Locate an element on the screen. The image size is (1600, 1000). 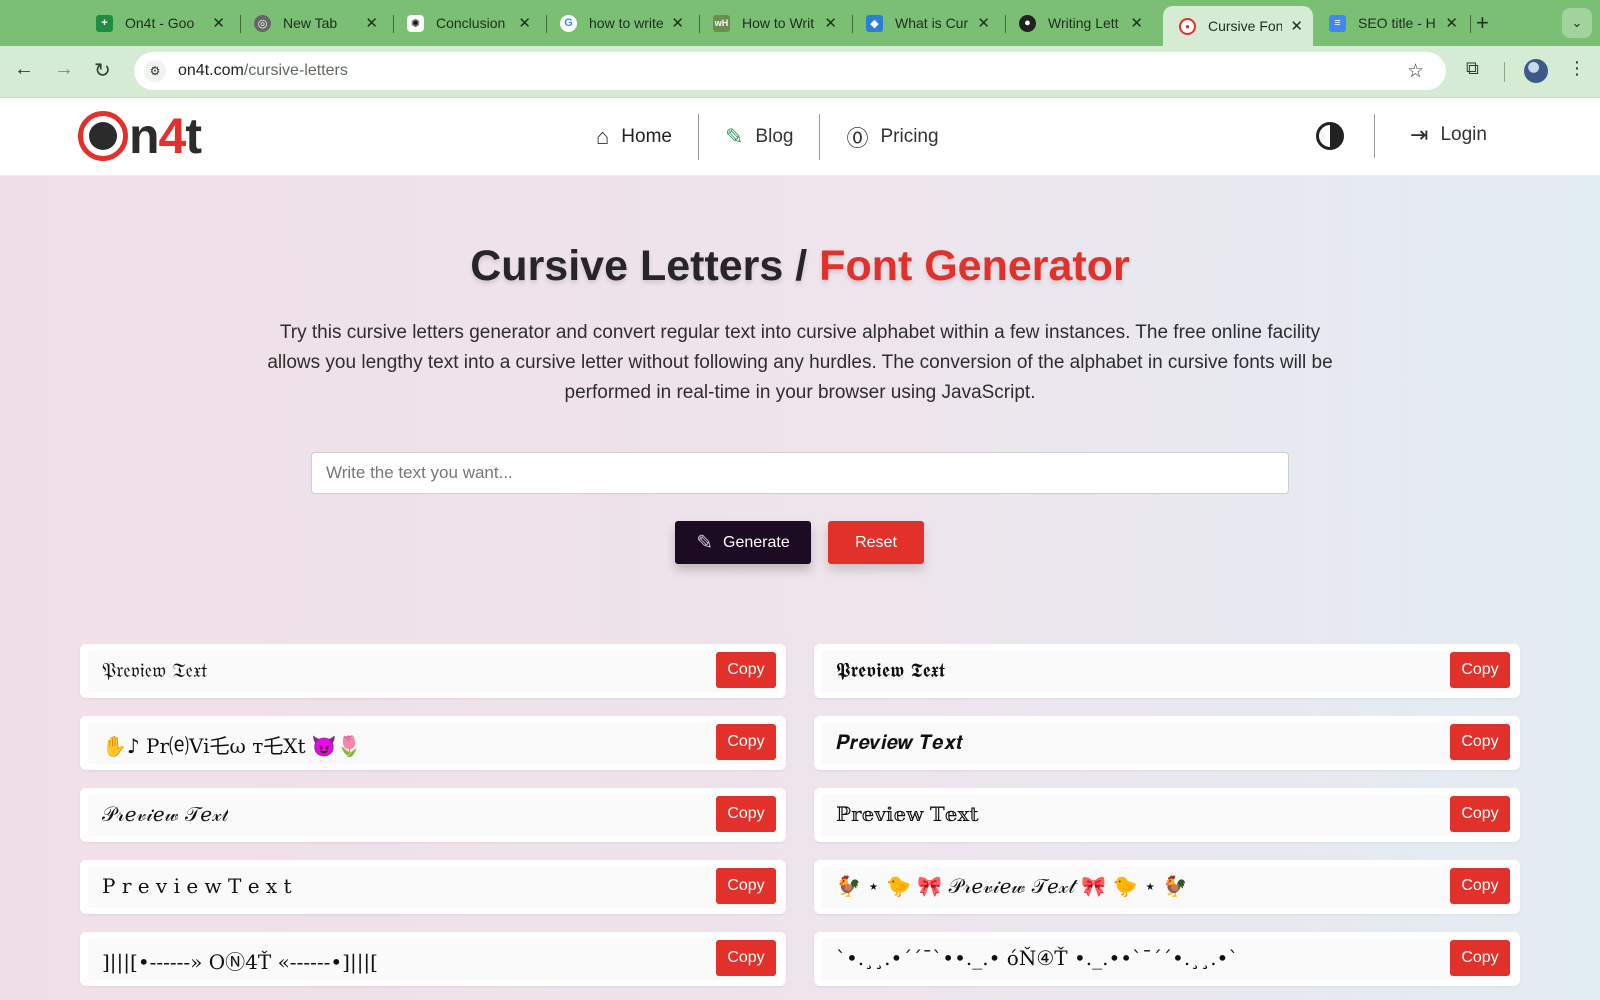
browser-tab: G how to write ✕ is located at coordinates (619, 23).